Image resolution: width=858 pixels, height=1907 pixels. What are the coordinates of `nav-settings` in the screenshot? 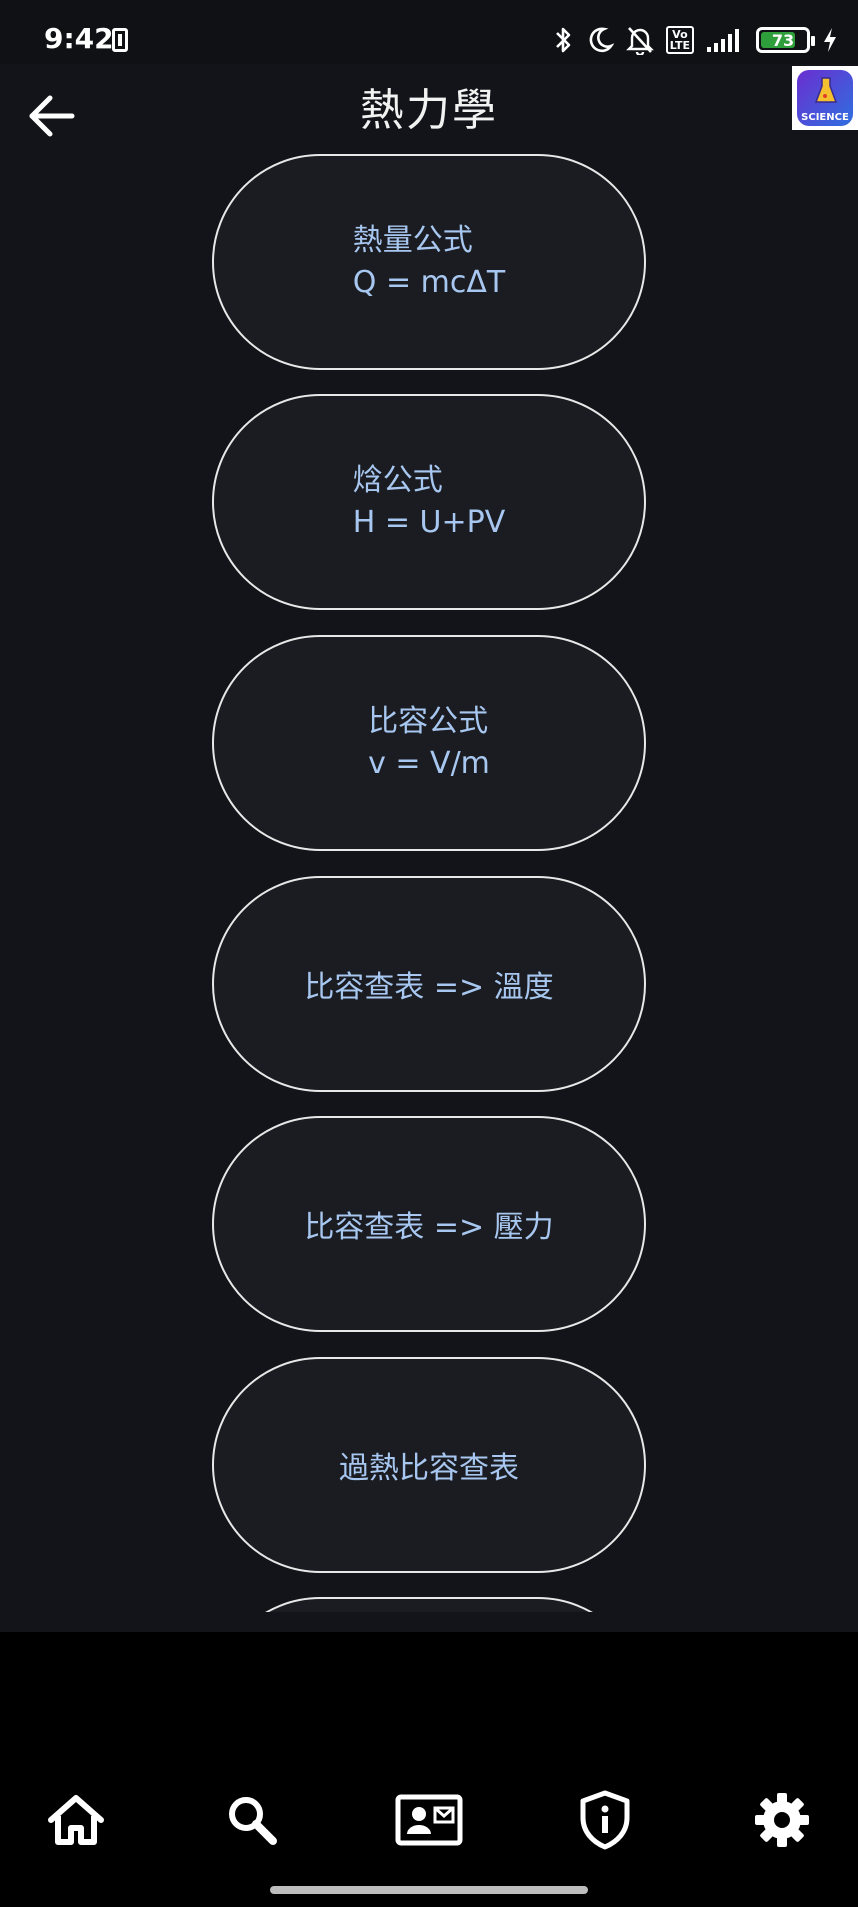 It's located at (782, 1820).